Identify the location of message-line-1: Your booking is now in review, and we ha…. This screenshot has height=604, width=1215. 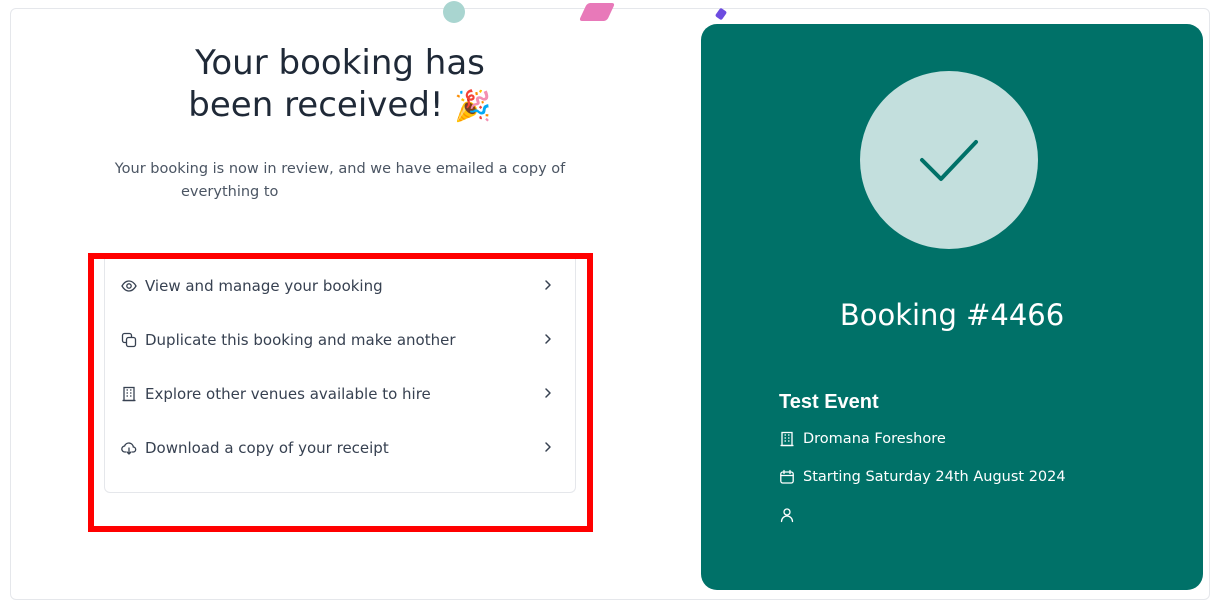
(340, 169).